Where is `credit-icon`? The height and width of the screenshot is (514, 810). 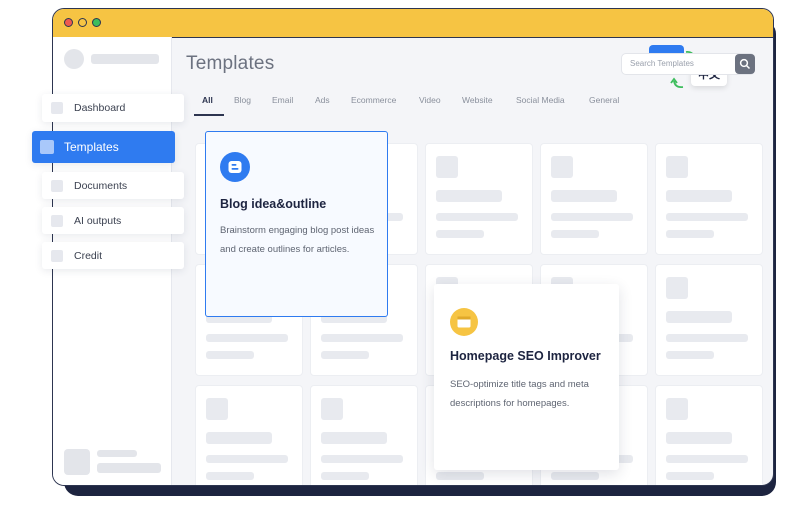 credit-icon is located at coordinates (57, 256).